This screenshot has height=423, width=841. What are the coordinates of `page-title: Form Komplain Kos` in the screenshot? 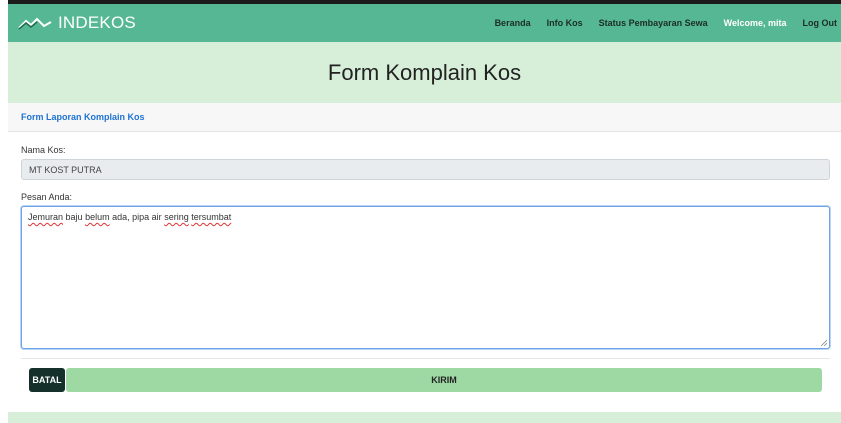 It's located at (424, 72).